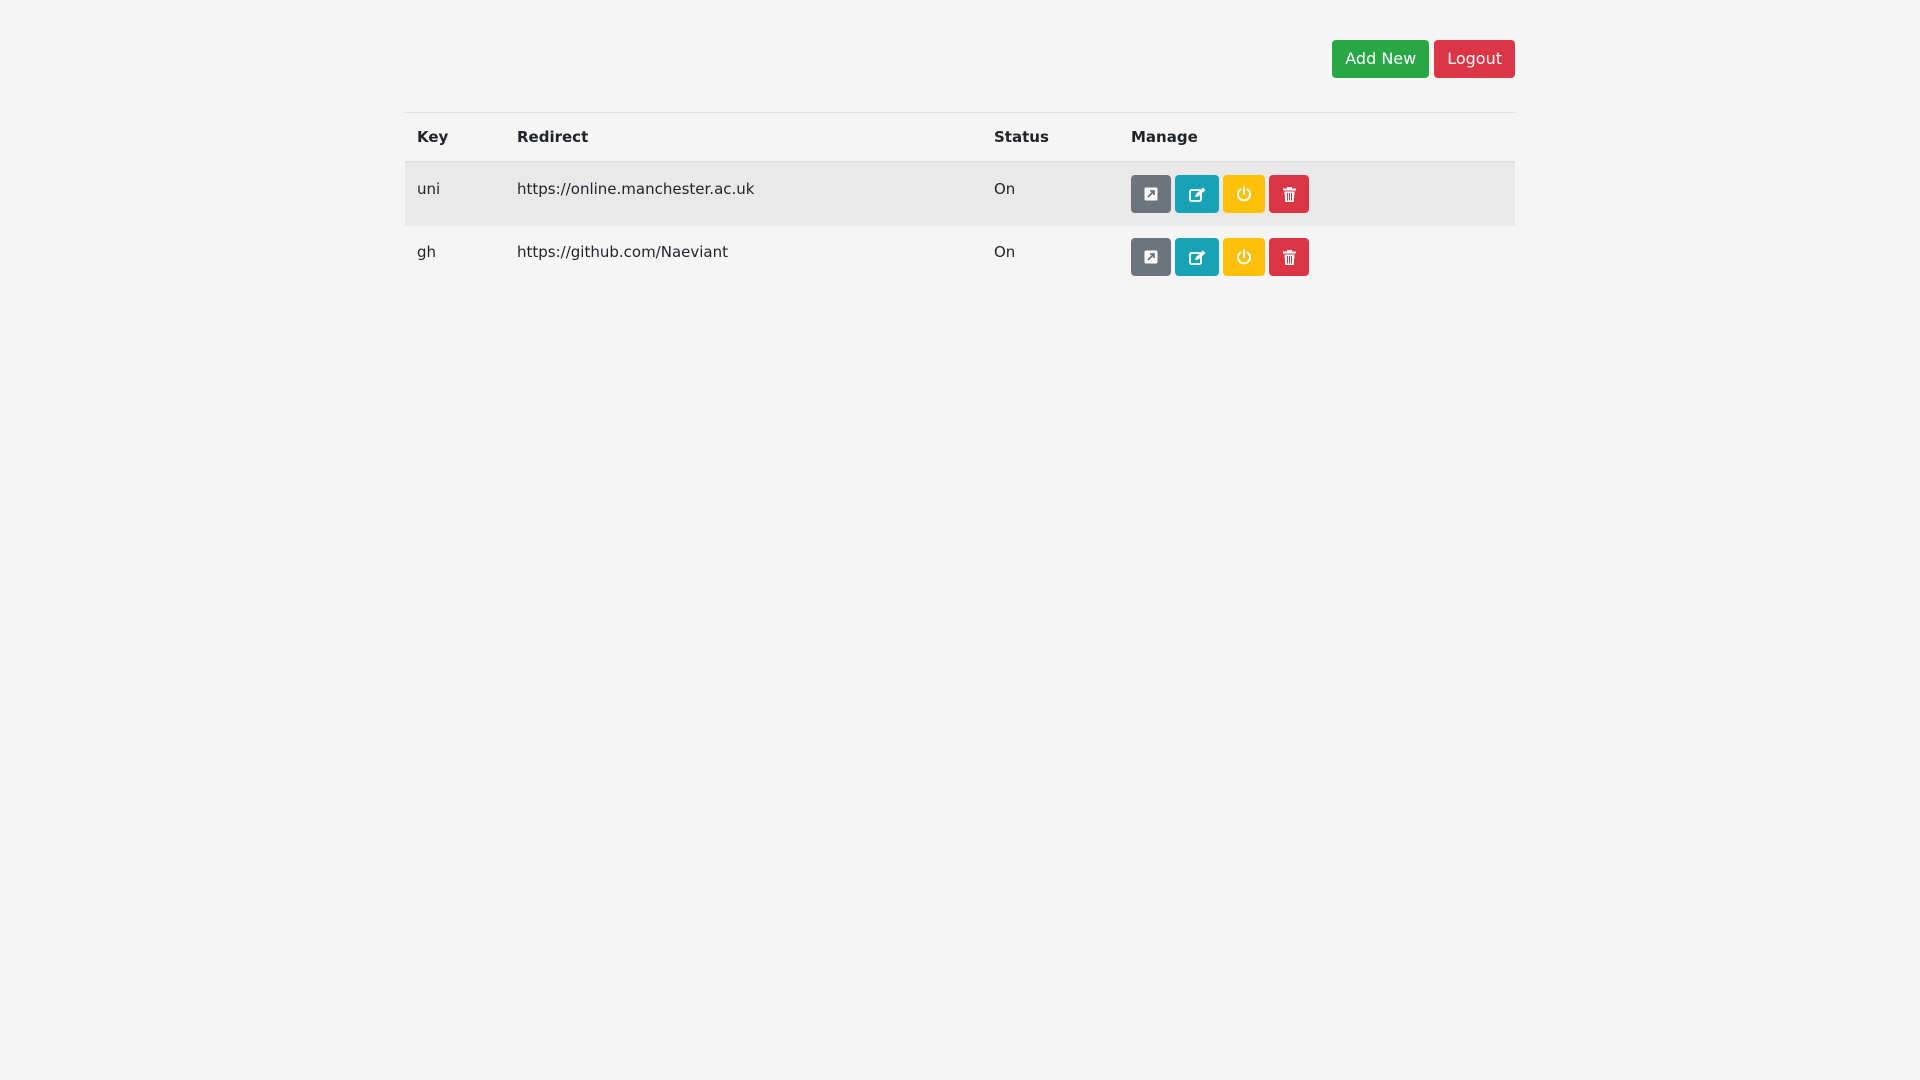 The image size is (1920, 1080). I want to click on cell-redirect: https://github.com/Naeviant, so click(743, 257).